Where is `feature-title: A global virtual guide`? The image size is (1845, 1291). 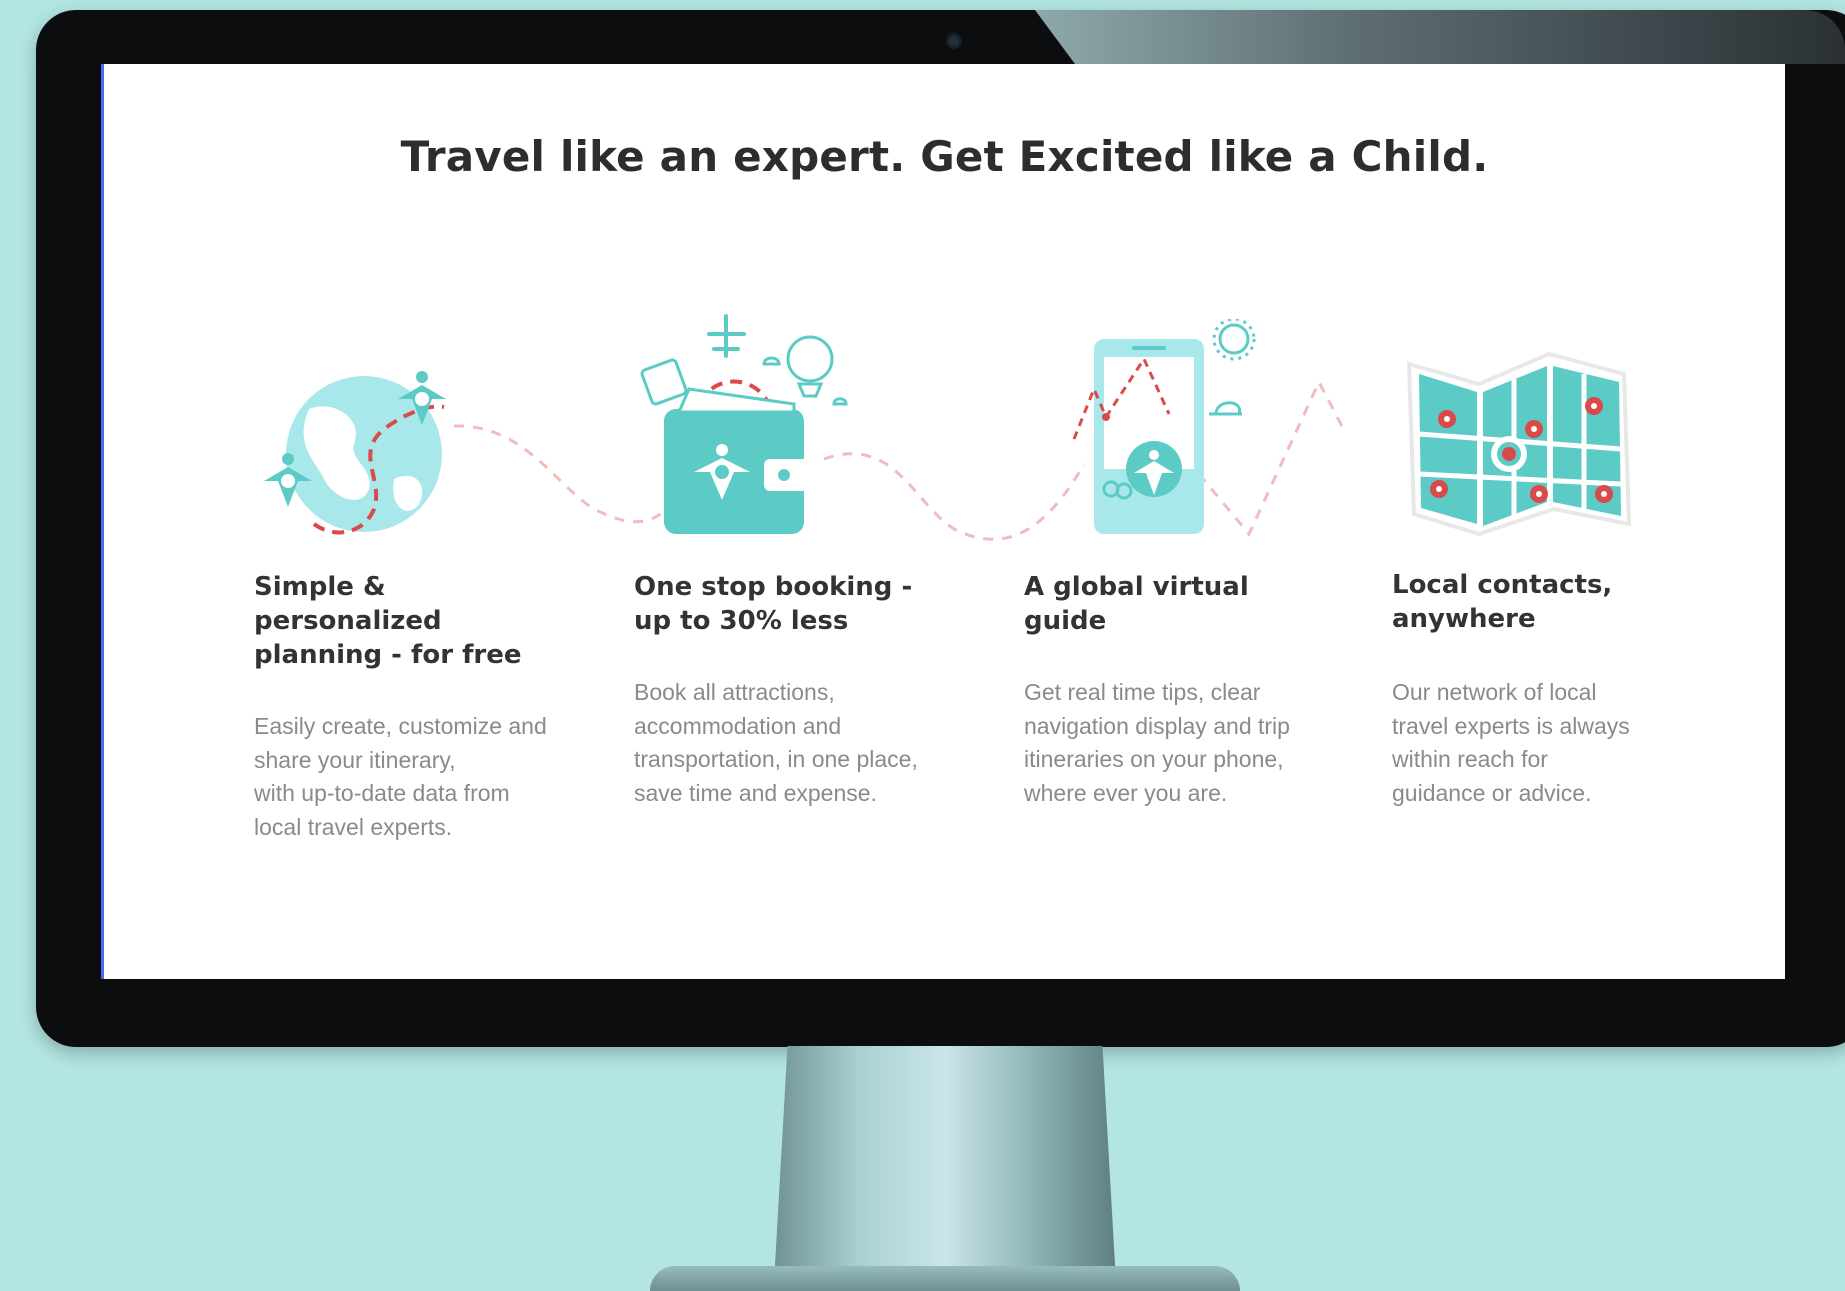 feature-title: A global virtual guide is located at coordinates (1136, 604).